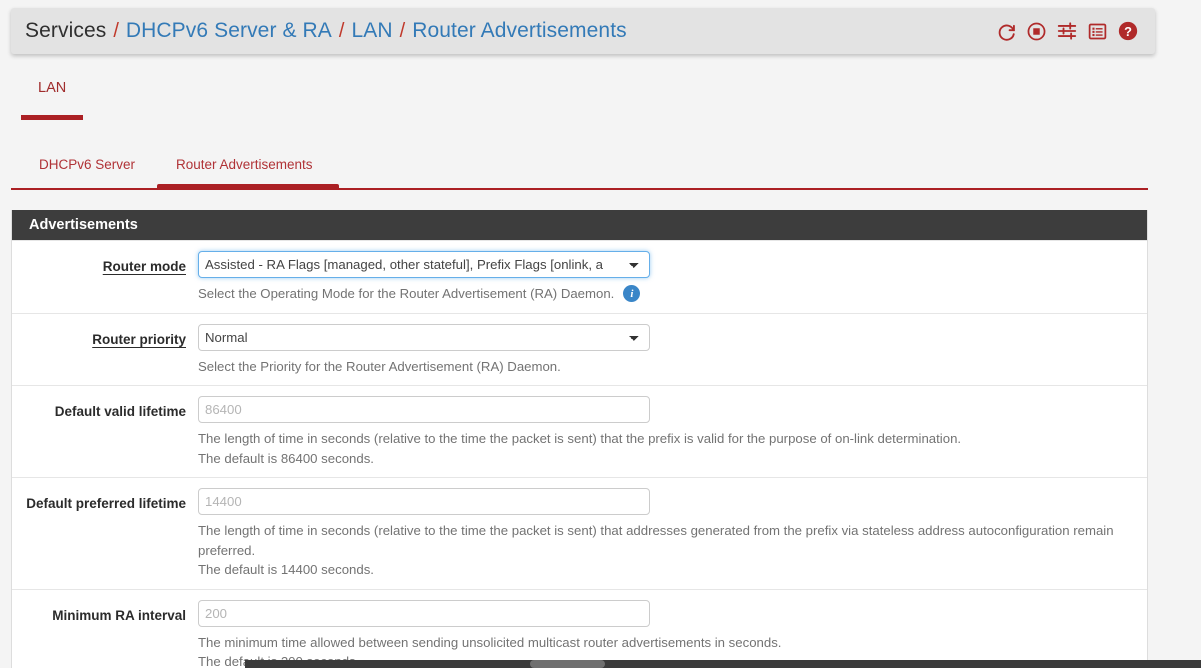 The image size is (1201, 668). I want to click on log-list-icon, so click(1097, 31).